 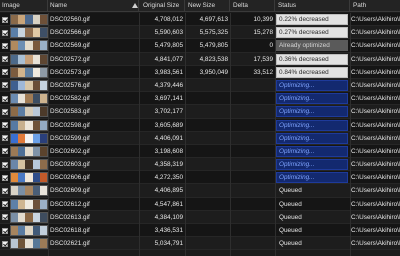 I want to click on original-size-value: 4,358,319, so click(x=168, y=165).